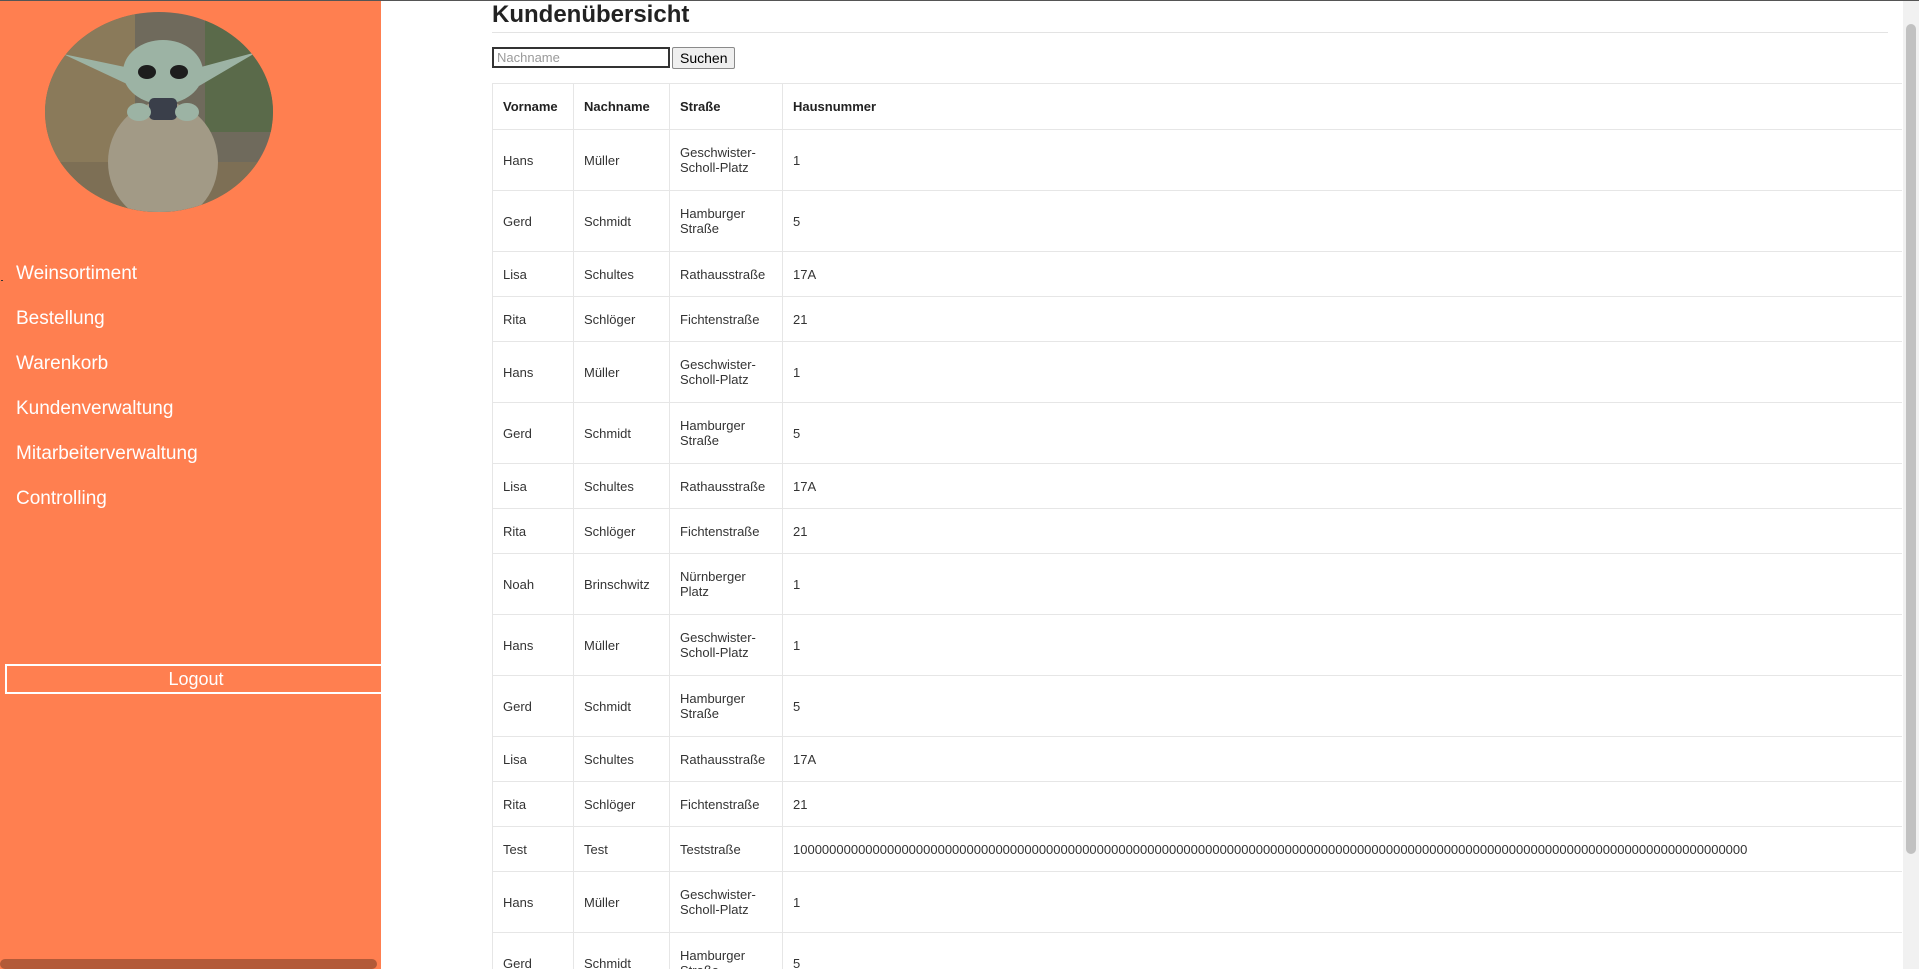  Describe the element at coordinates (1911, 439) in the screenshot. I see `scrollbar-thumb` at that location.